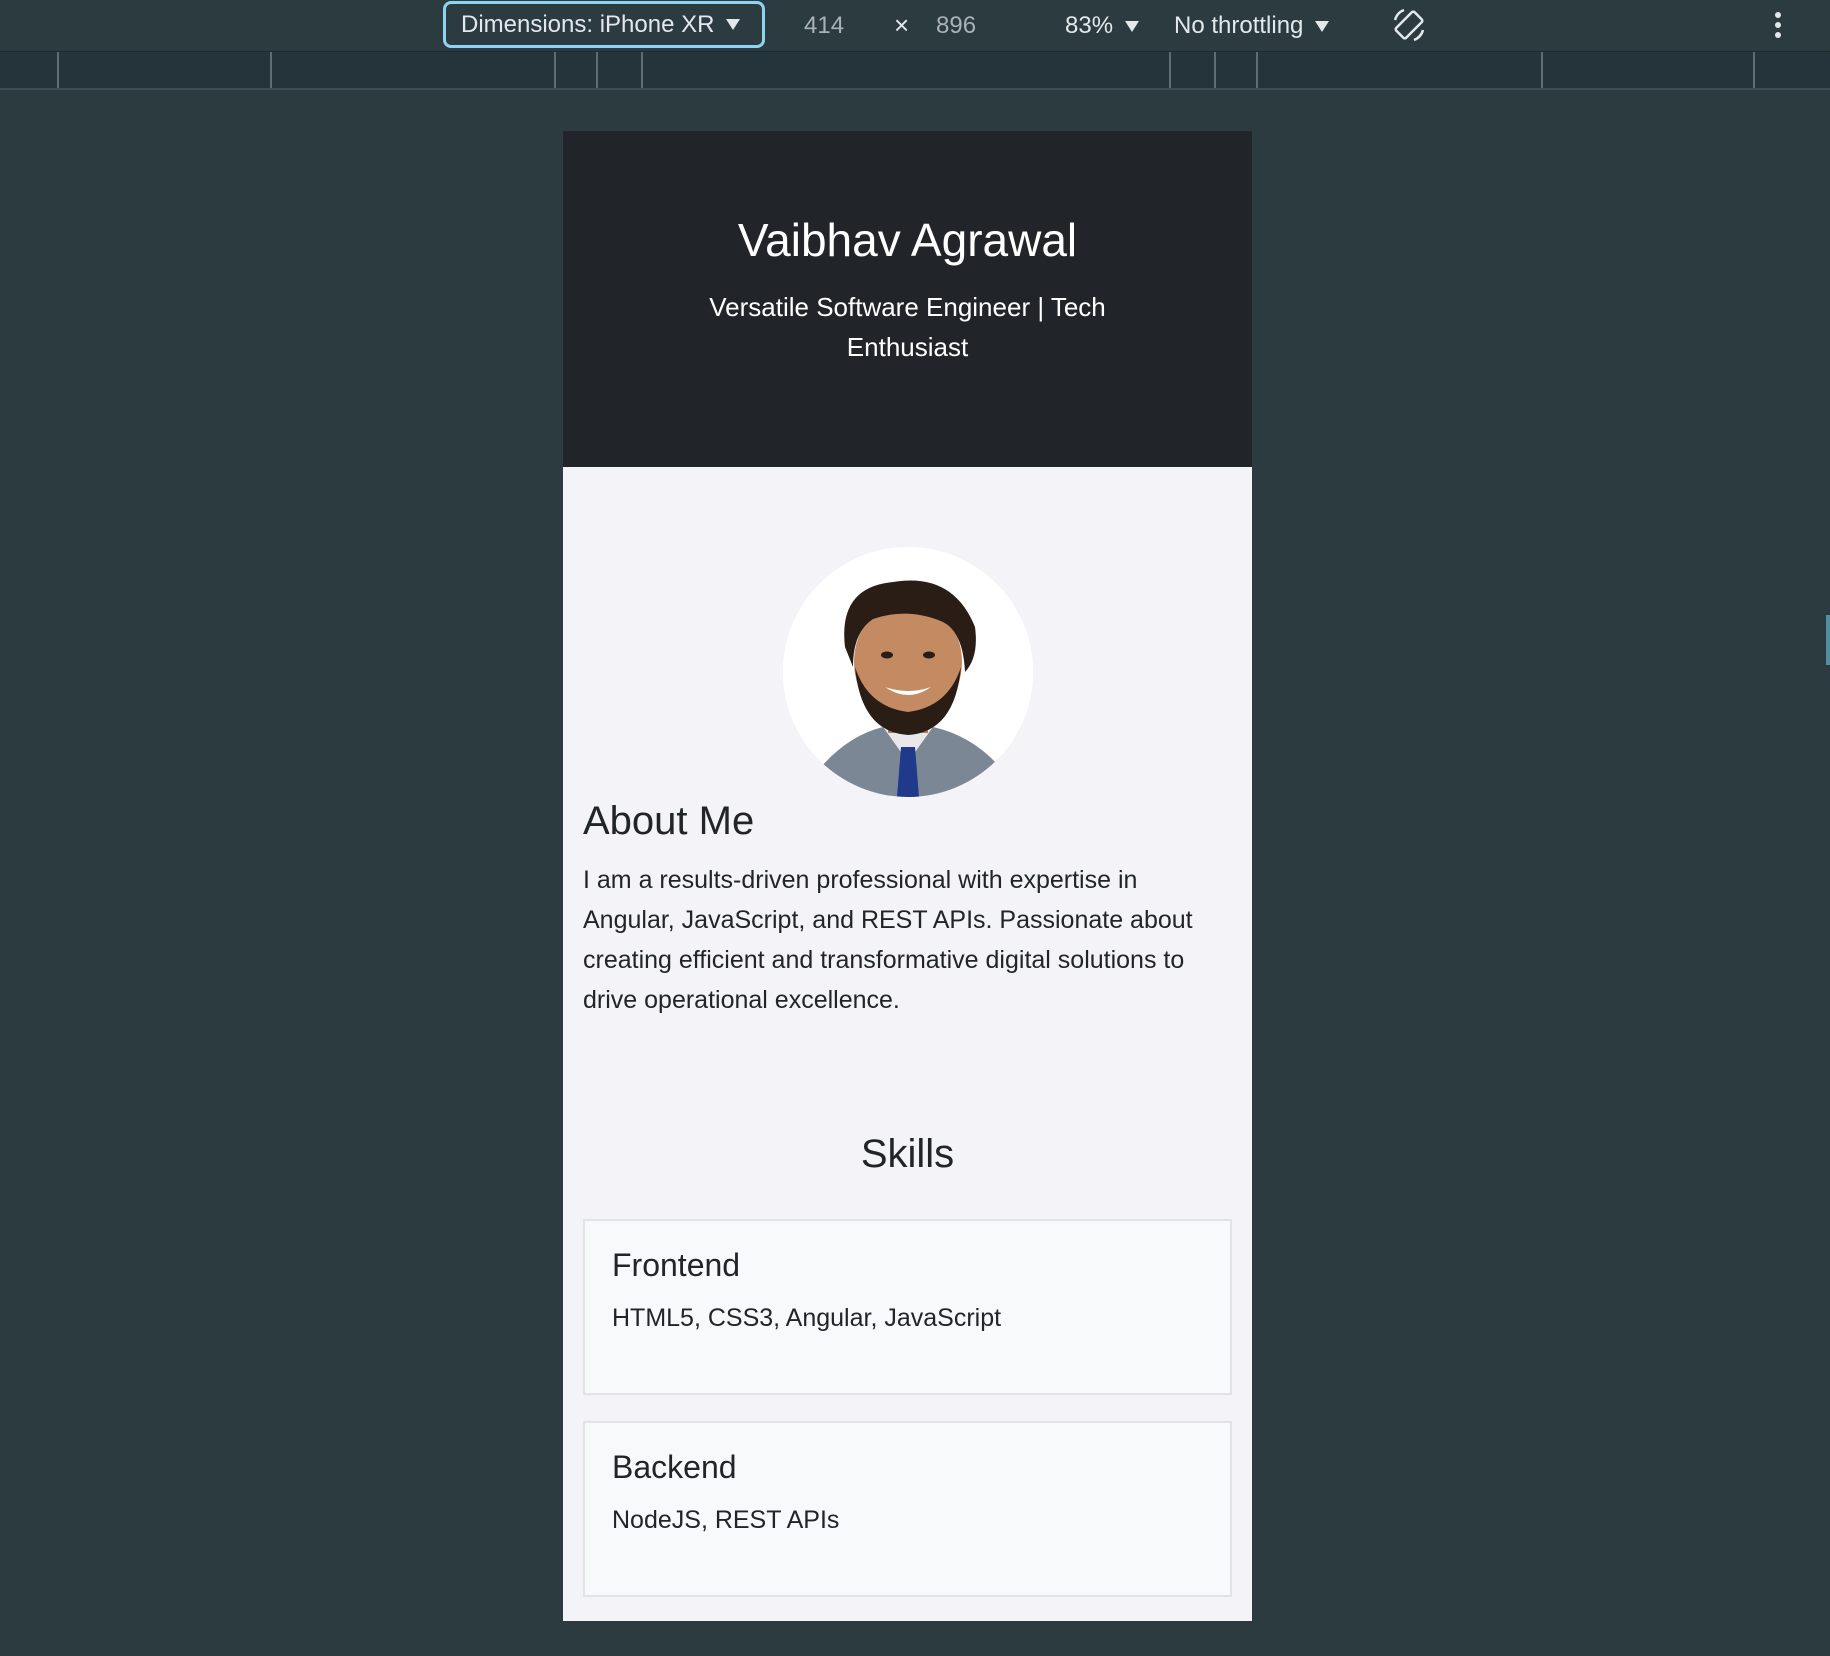 This screenshot has width=1830, height=1656. What do you see at coordinates (1828, 640) in the screenshot?
I see `scrollbar-indicator` at bounding box center [1828, 640].